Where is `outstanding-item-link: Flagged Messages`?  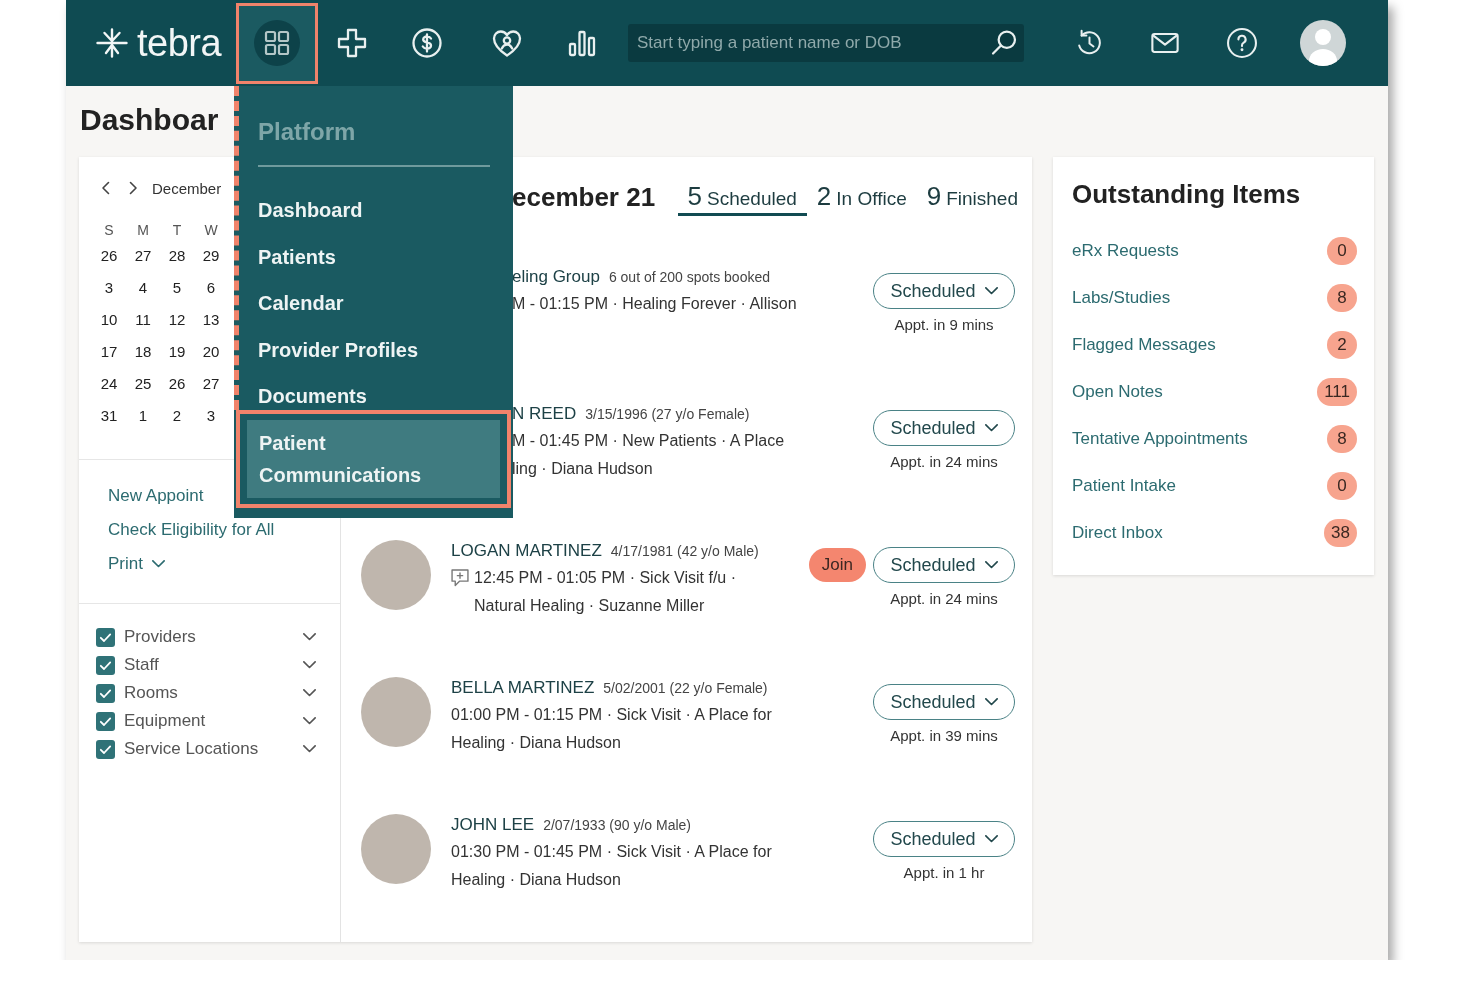 outstanding-item-link: Flagged Messages is located at coordinates (1144, 344).